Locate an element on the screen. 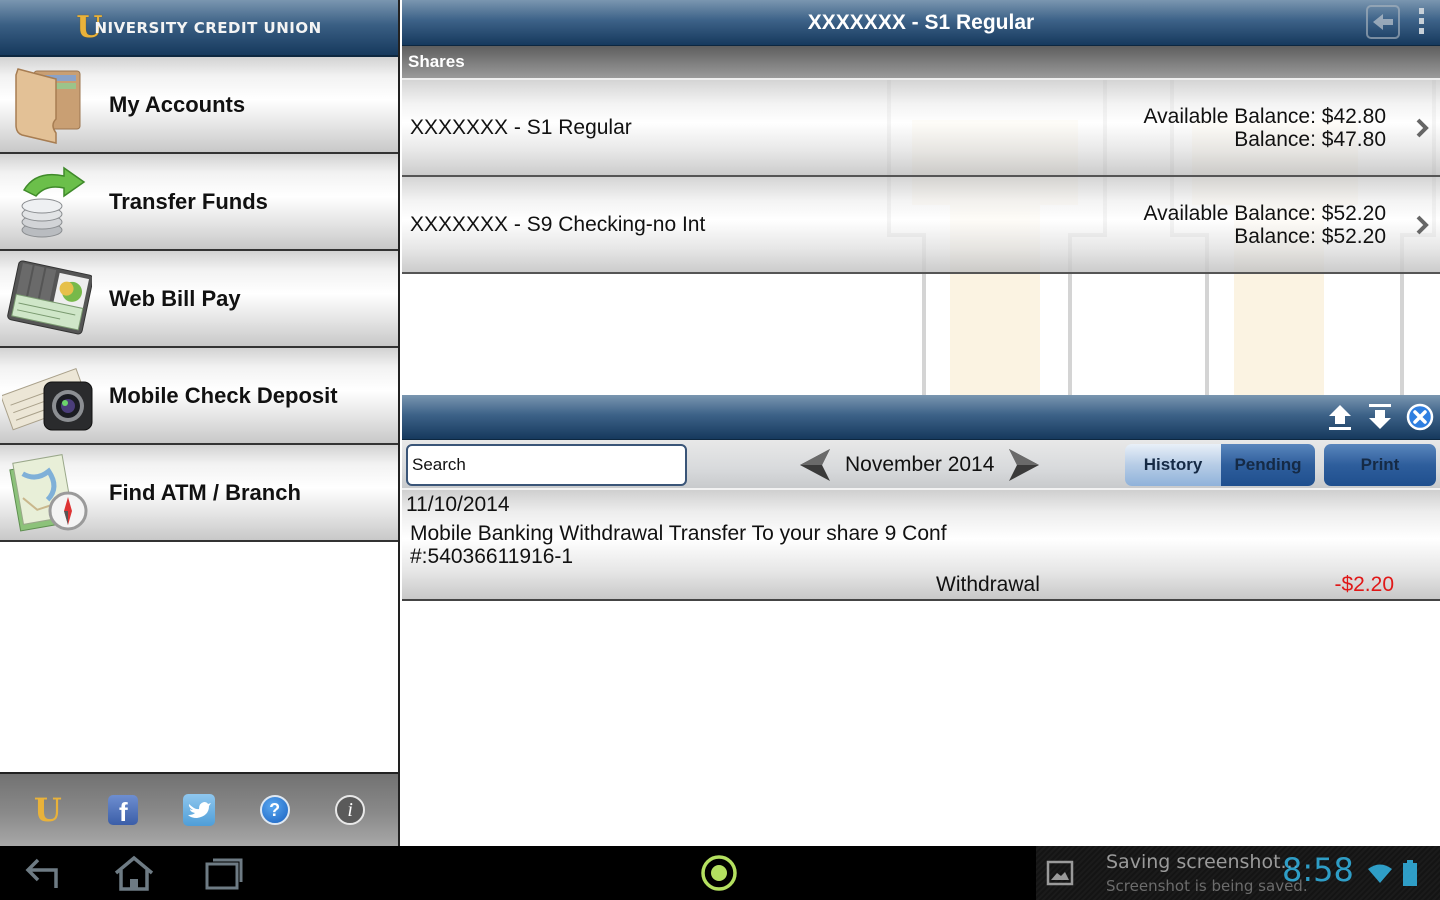 The height and width of the screenshot is (900, 1440). month-navigator: November 2014 is located at coordinates (919, 465).